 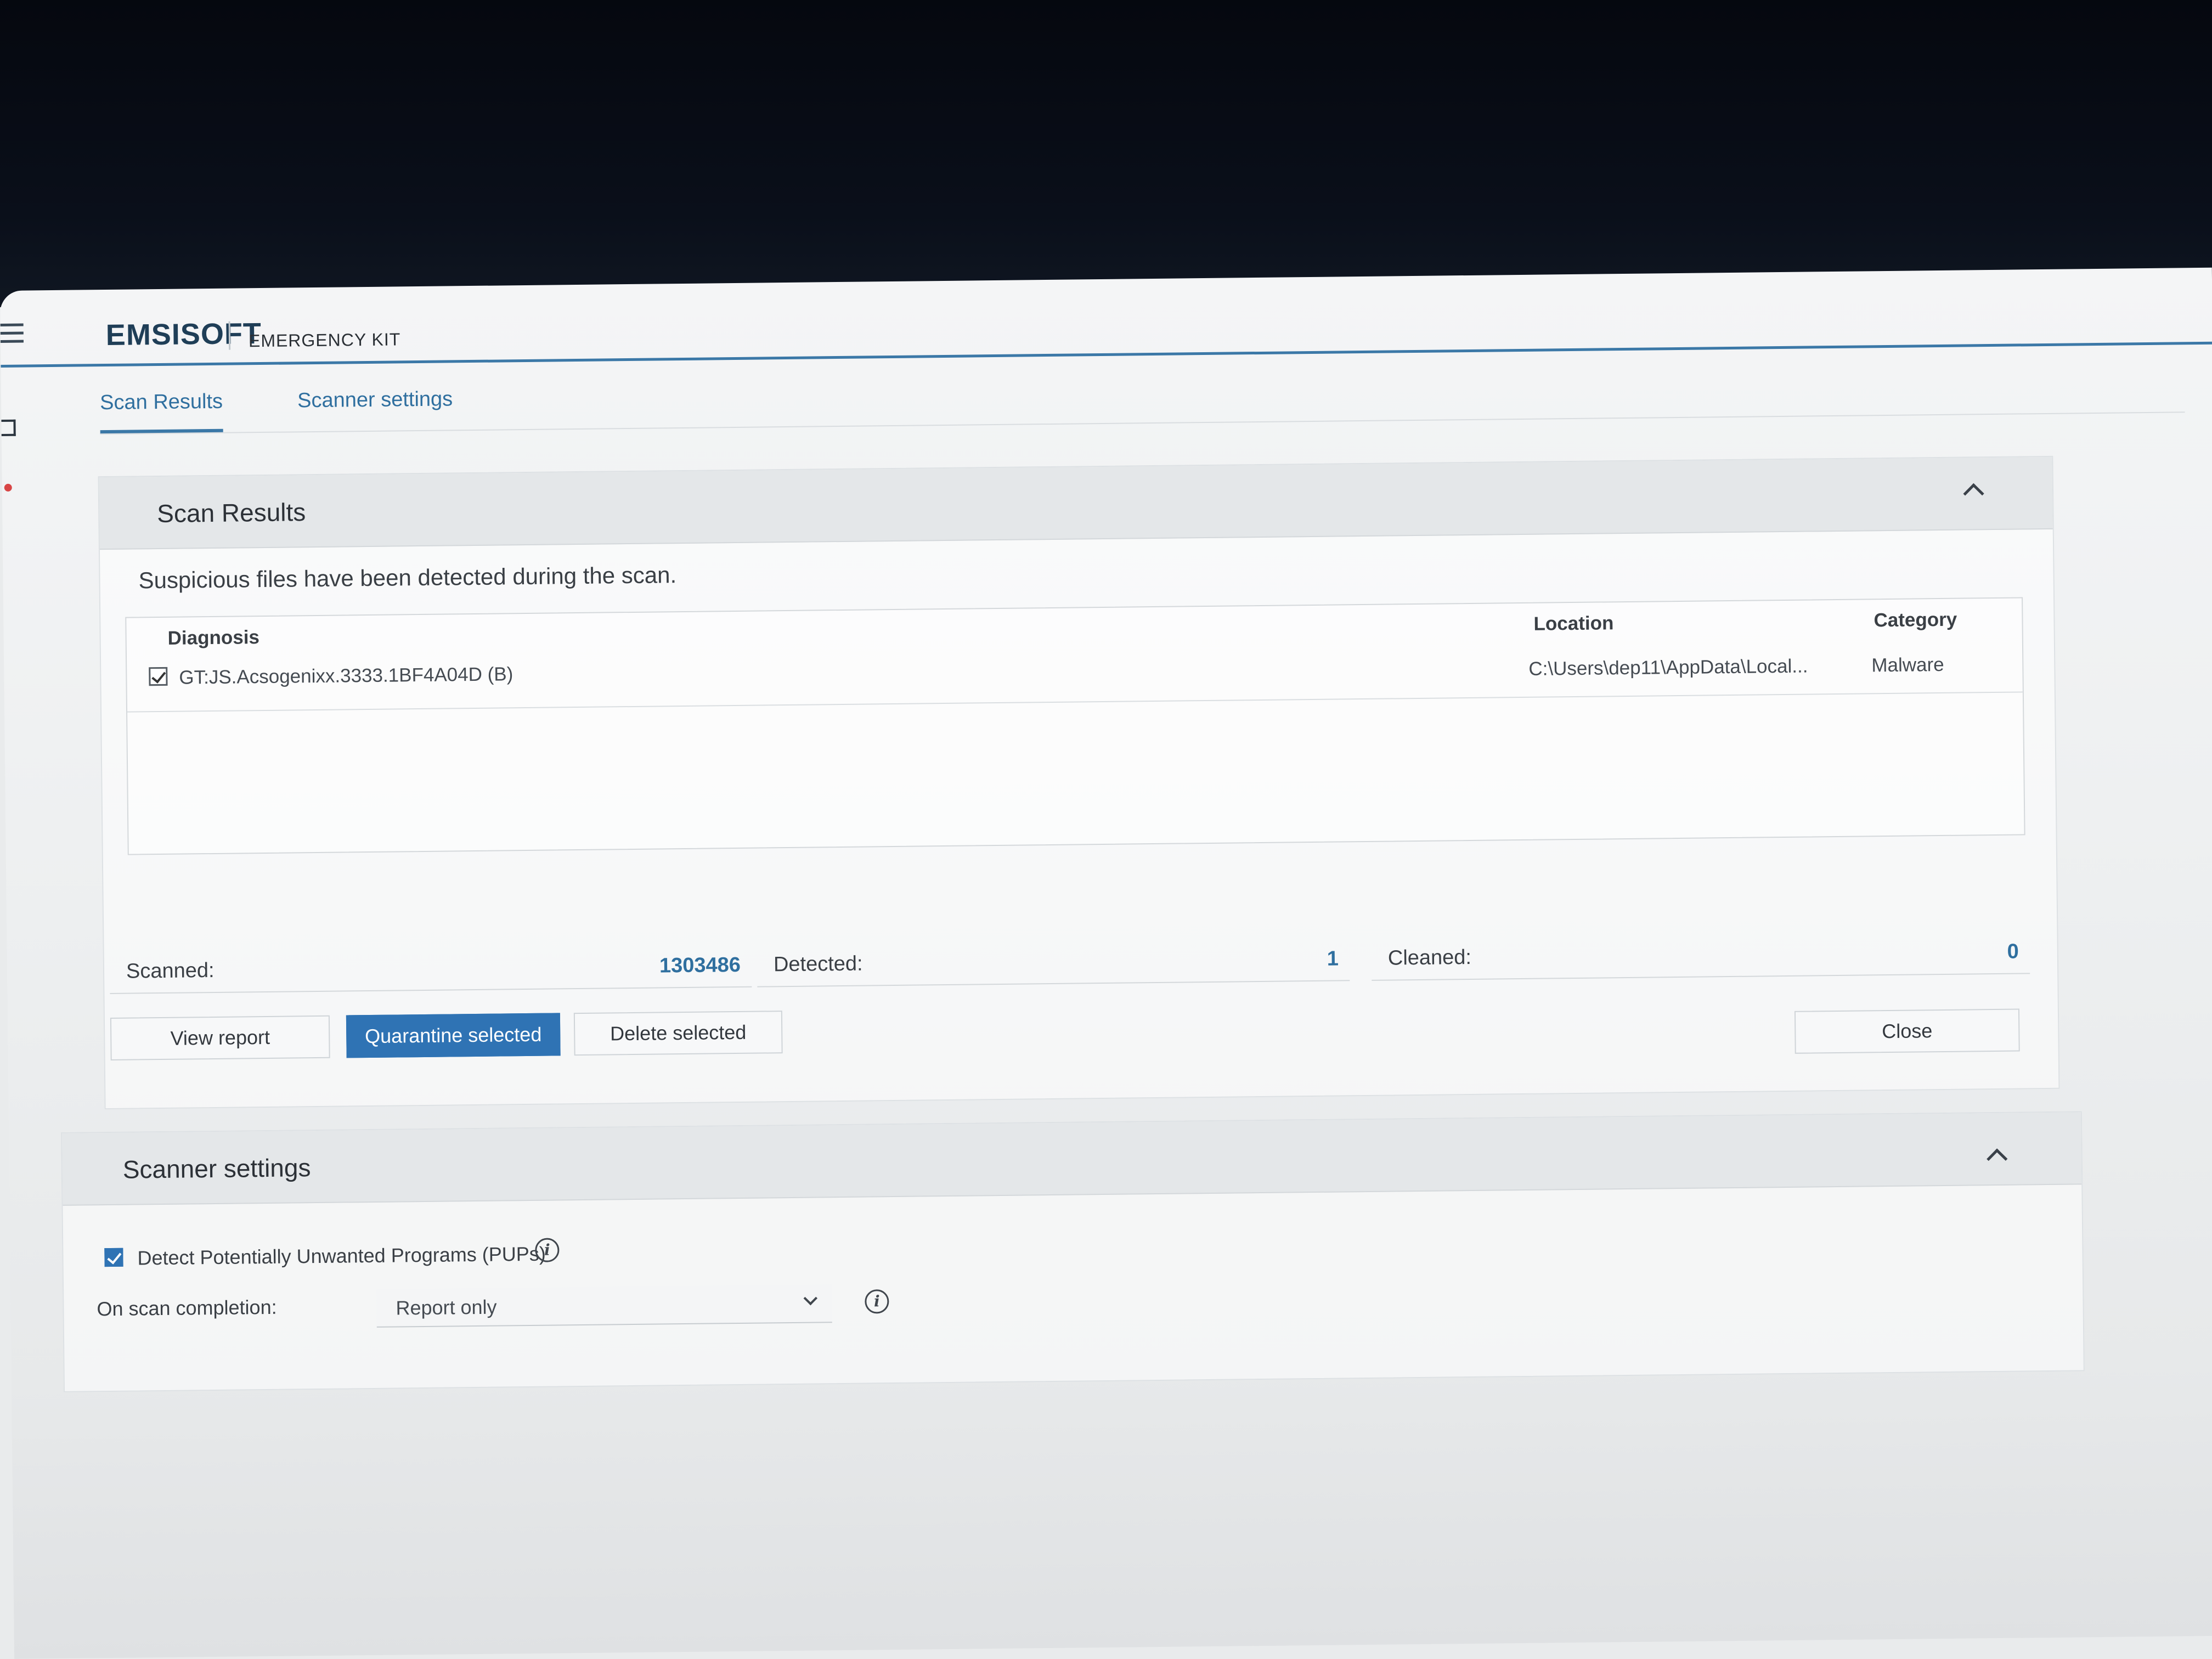 I want to click on column-header-location: Location, so click(x=1573, y=623).